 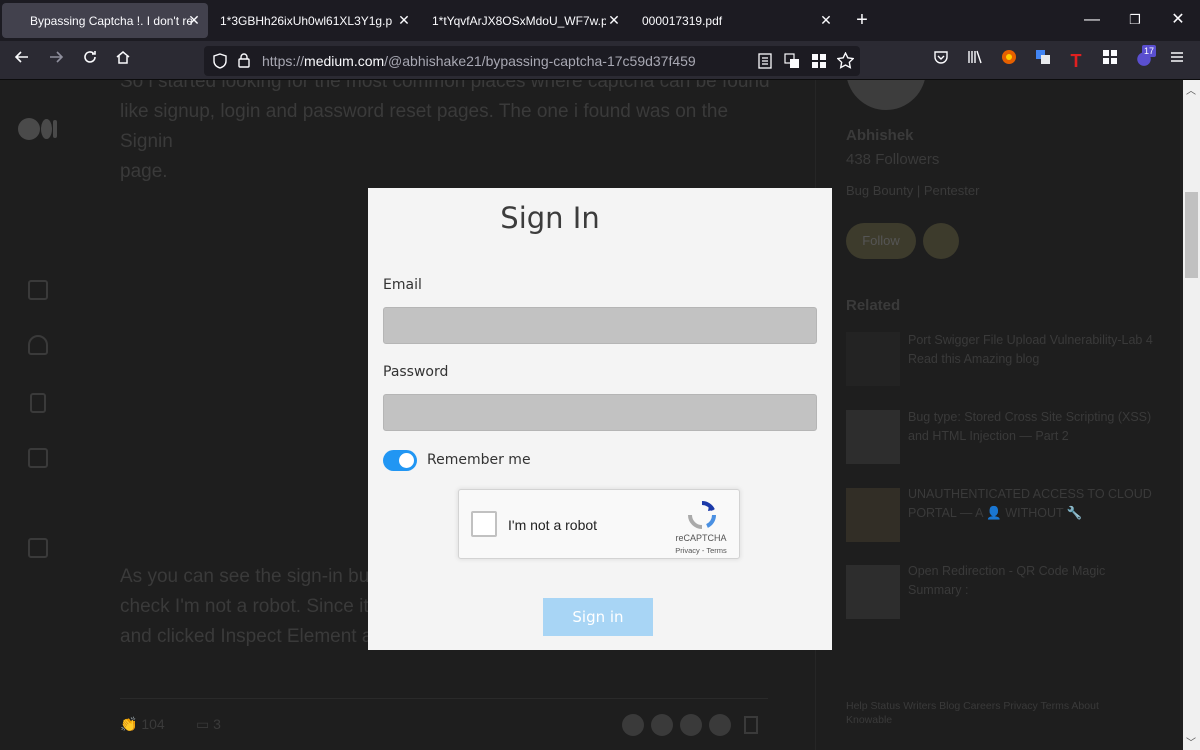 What do you see at coordinates (892, 159) in the screenshot?
I see `author-followers: 438 Followers` at bounding box center [892, 159].